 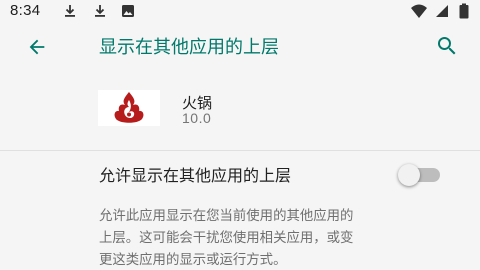 I want to click on app-icon, so click(x=129, y=108).